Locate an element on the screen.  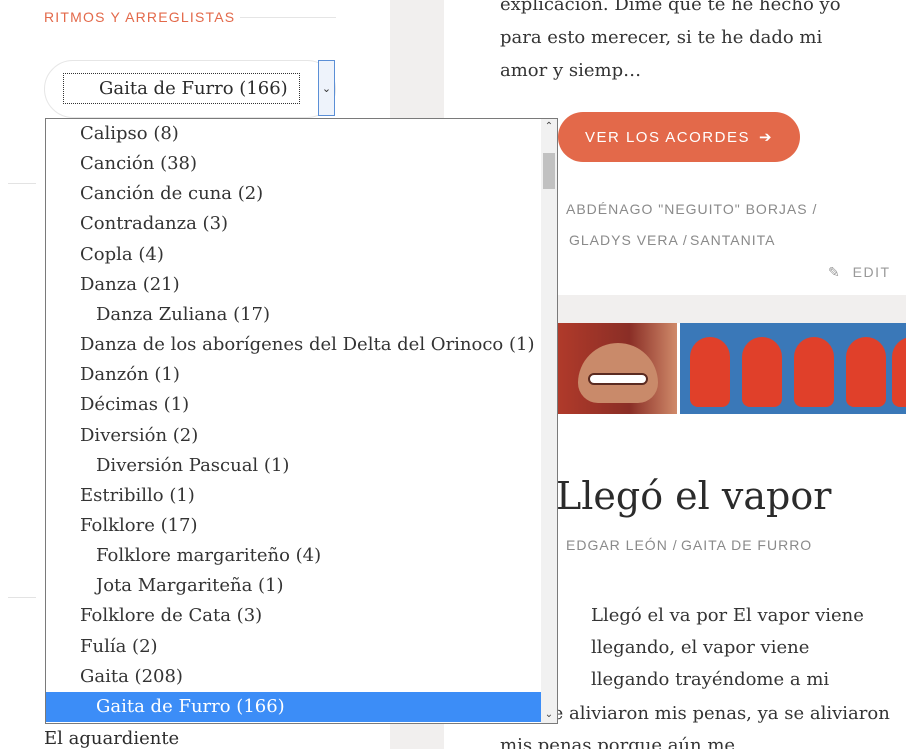
edit-label: EDIT is located at coordinates (871, 272).